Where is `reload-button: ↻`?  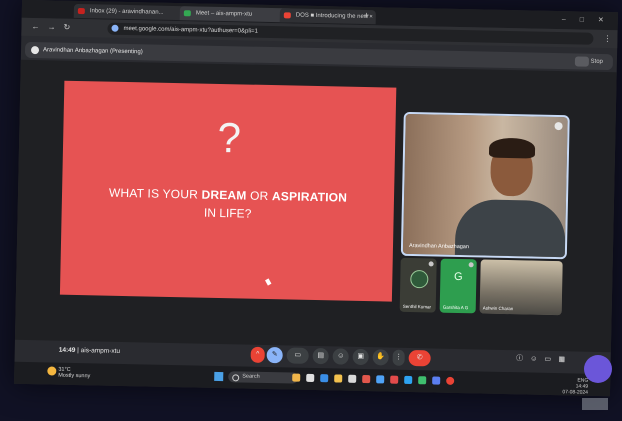 reload-button: ↻ is located at coordinates (66, 27).